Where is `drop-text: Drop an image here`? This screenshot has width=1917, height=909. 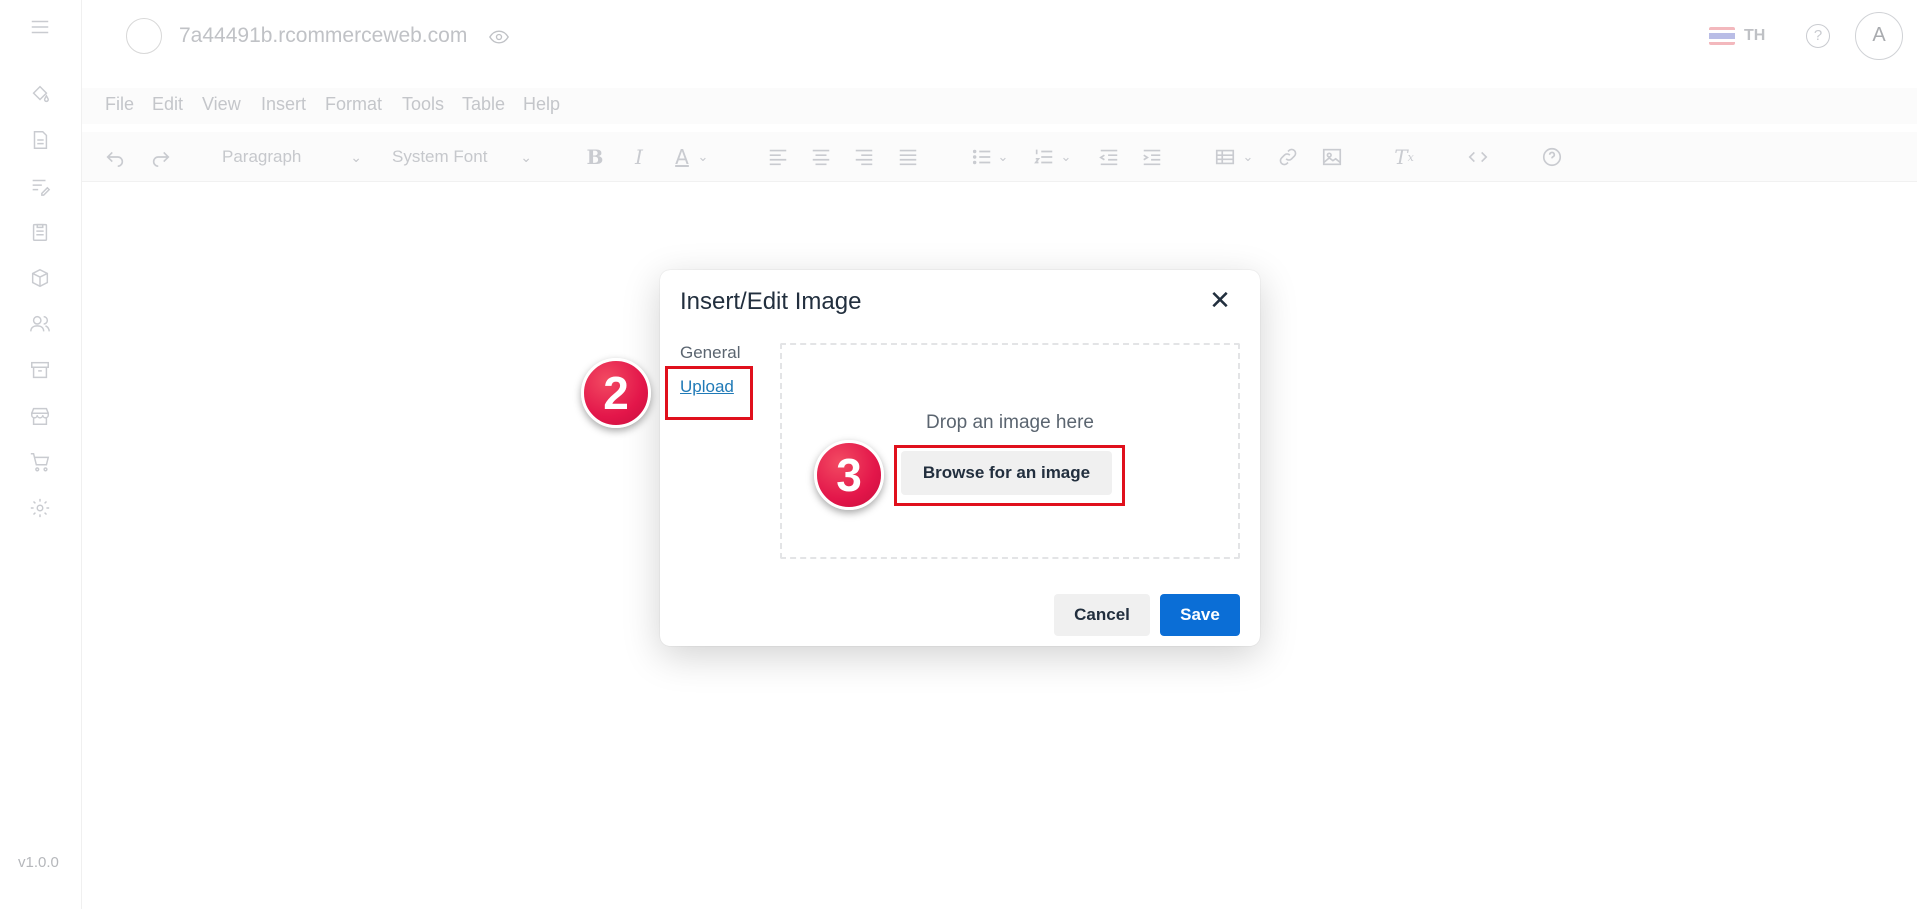 drop-text: Drop an image here is located at coordinates (1010, 422).